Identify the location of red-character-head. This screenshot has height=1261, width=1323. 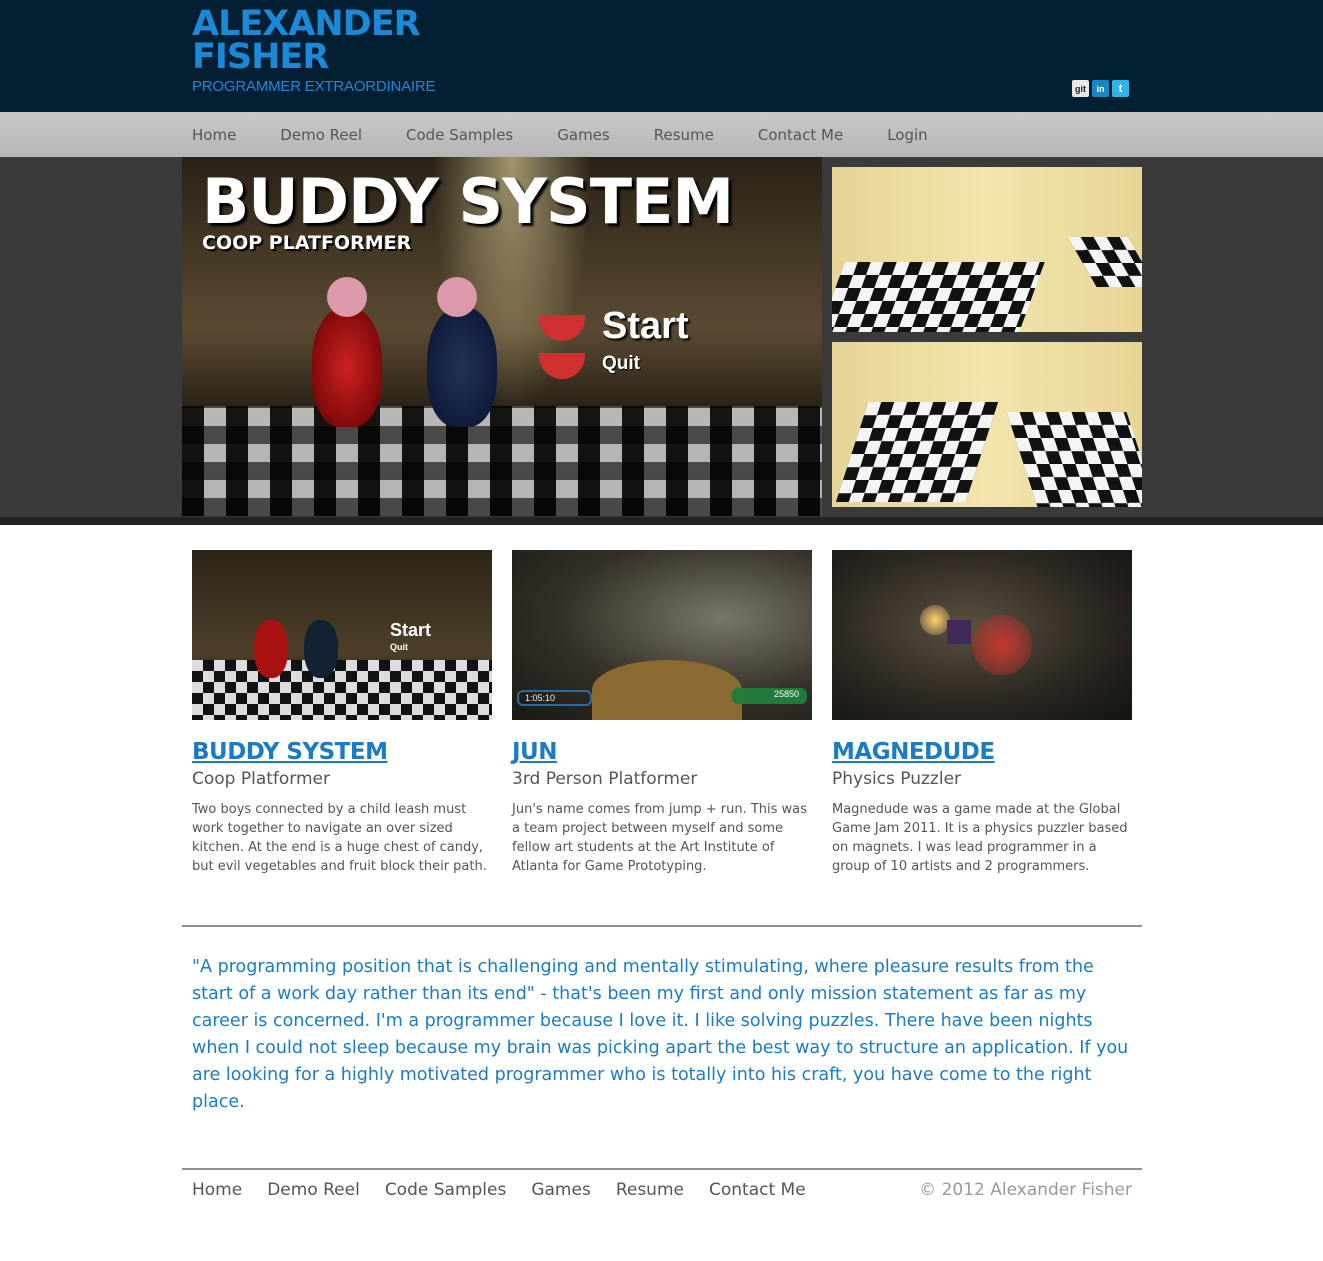
(347, 297).